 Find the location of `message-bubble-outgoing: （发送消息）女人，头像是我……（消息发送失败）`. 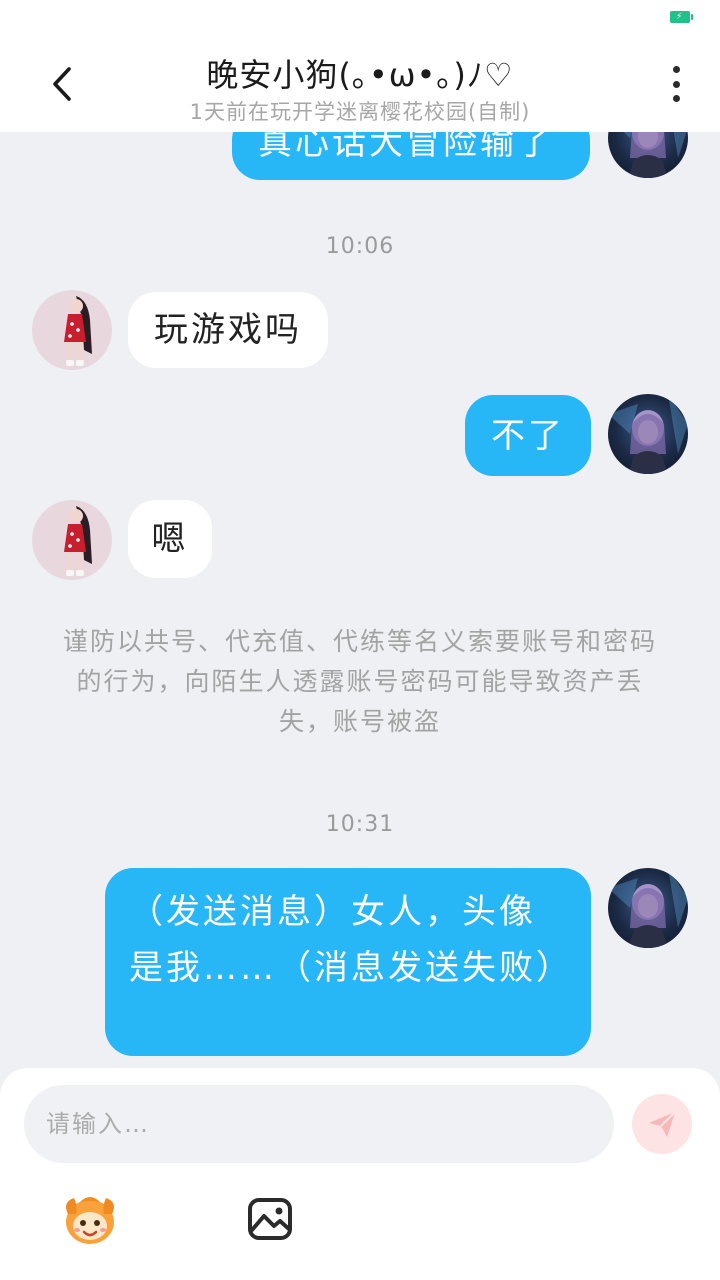

message-bubble-outgoing: （发送消息）女人，头像是我……（消息发送失败） is located at coordinates (348, 962).